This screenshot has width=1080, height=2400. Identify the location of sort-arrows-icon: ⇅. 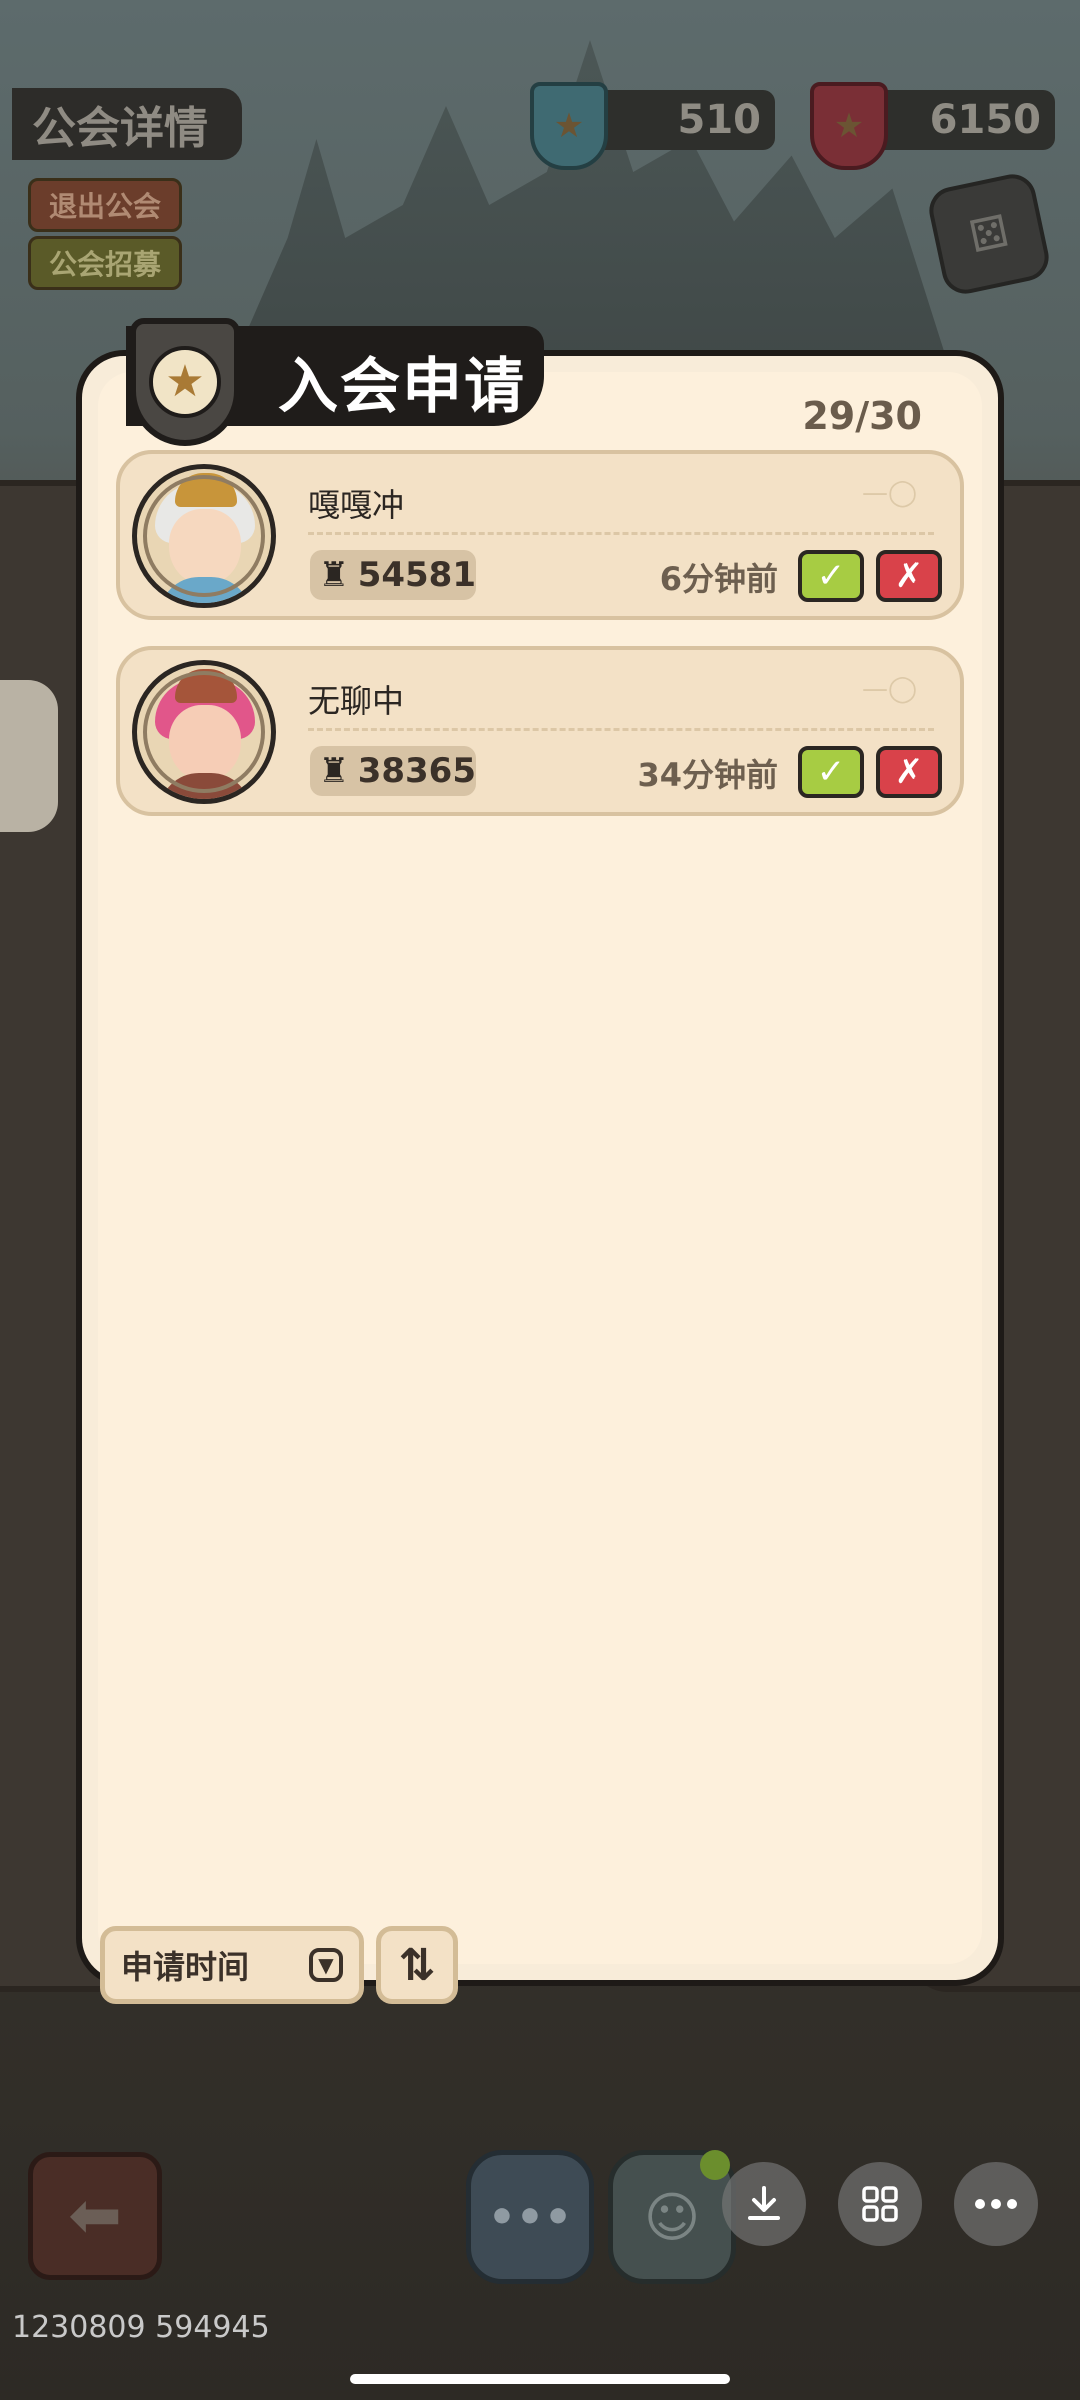
(417, 1965).